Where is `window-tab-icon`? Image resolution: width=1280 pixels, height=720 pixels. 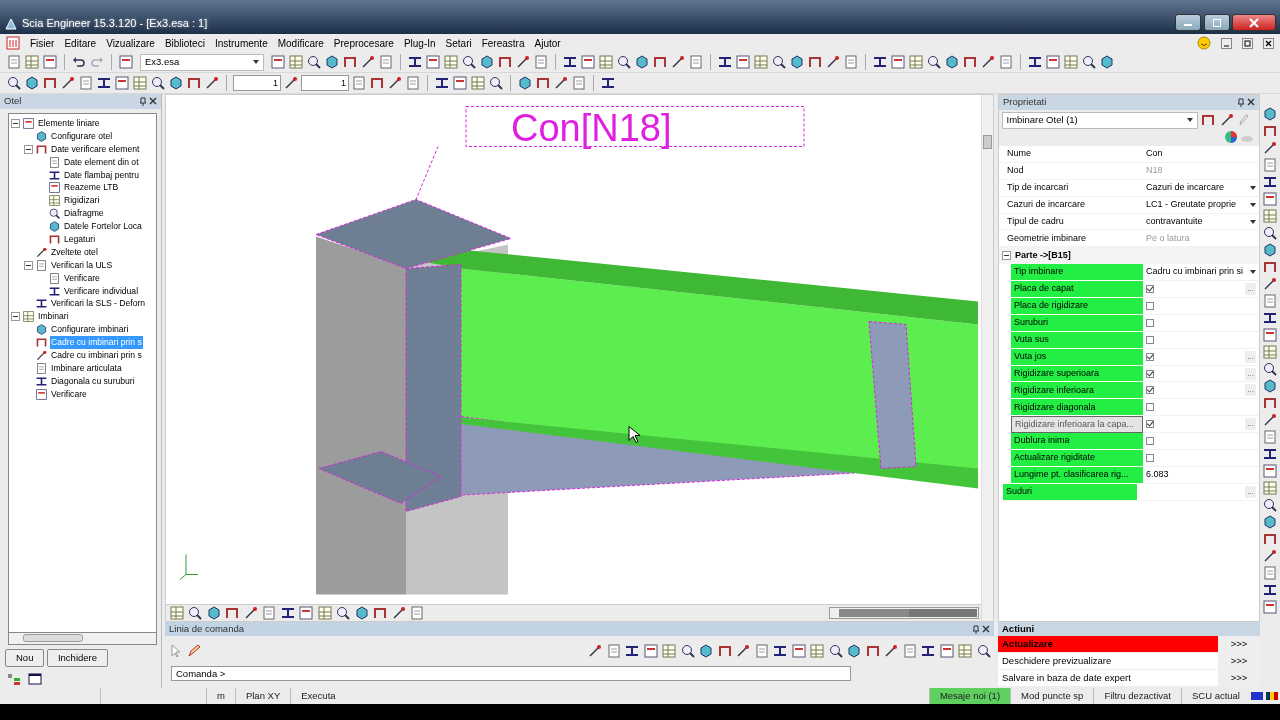 window-tab-icon is located at coordinates (34, 679).